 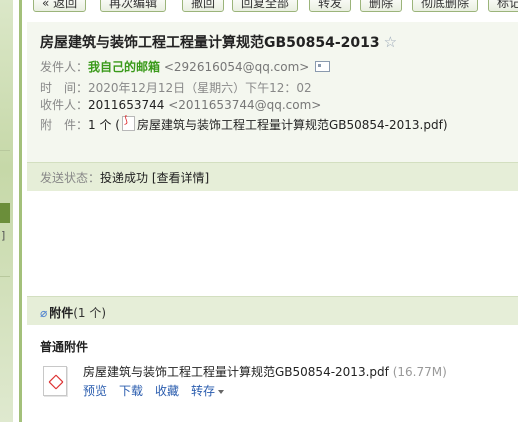 What do you see at coordinates (64, 125) in the screenshot?
I see `attachment-label: 附 件：` at bounding box center [64, 125].